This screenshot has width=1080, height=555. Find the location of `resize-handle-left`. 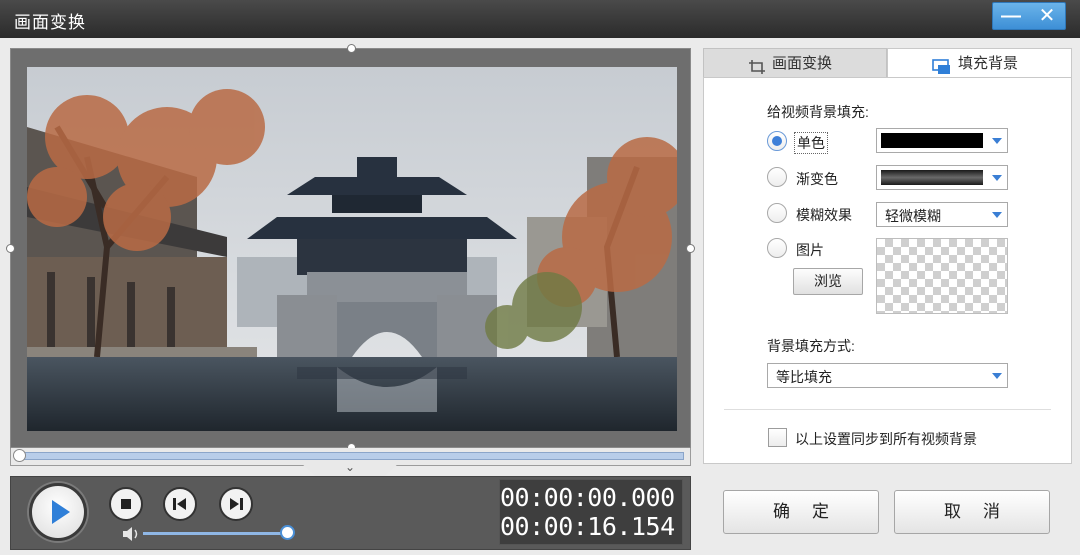

resize-handle-left is located at coordinates (10, 248).